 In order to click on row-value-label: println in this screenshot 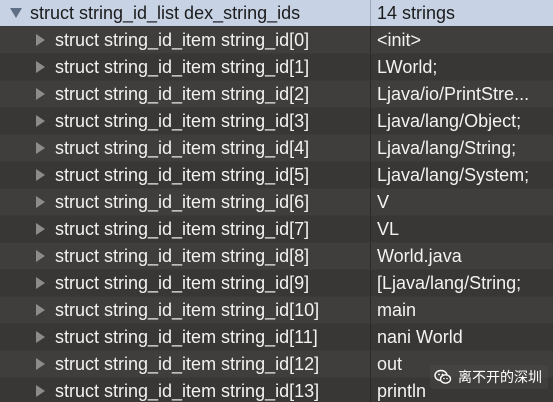, I will do `click(402, 390)`.